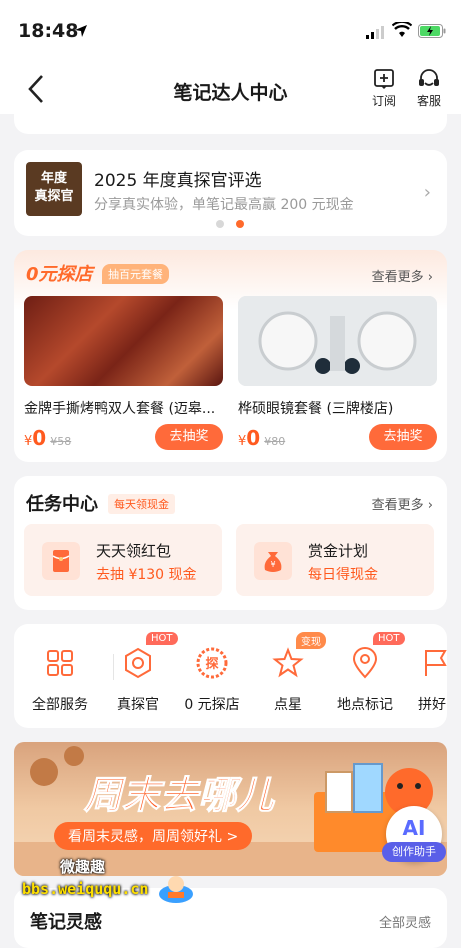 The image size is (461, 948). Describe the element at coordinates (402, 29) in the screenshot. I see `wifi-icon` at that location.